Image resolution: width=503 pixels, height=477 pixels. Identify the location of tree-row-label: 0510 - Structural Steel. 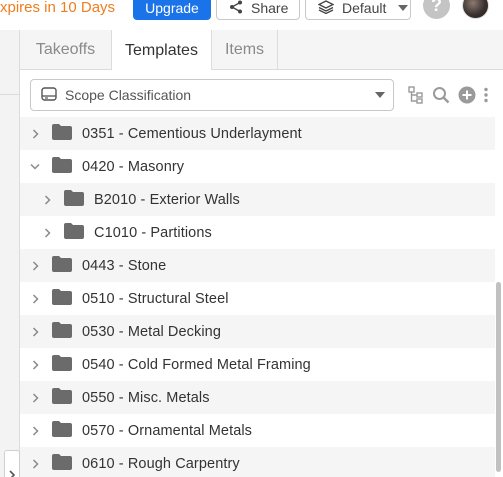
(155, 298).